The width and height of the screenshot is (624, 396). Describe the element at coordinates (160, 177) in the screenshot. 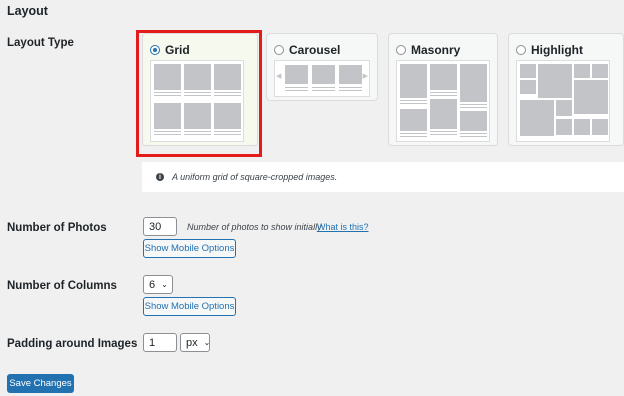

I see `info-icon: i` at that location.